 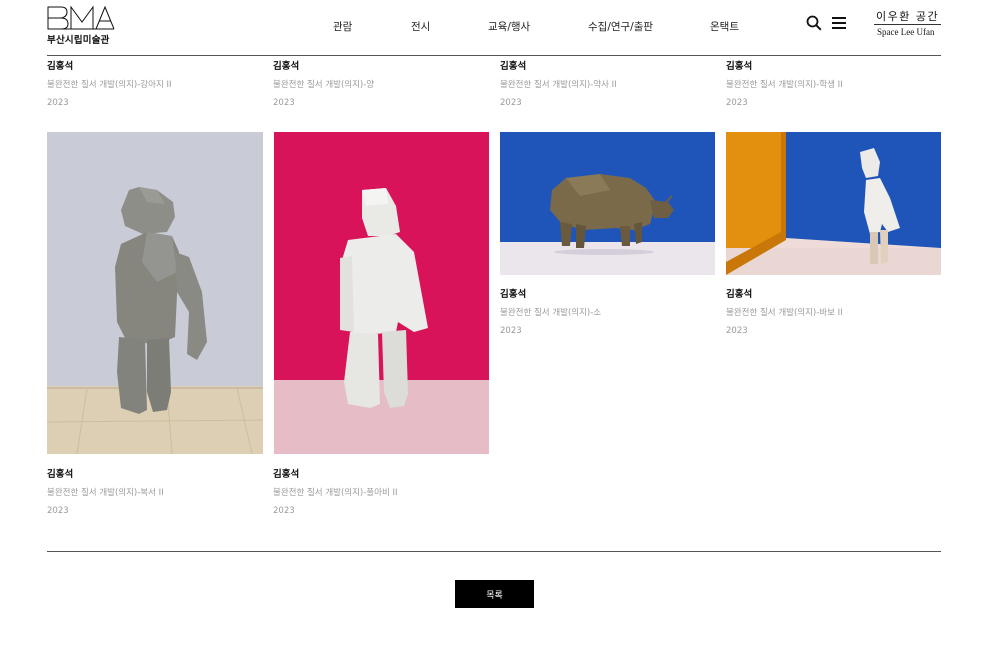 What do you see at coordinates (839, 23) in the screenshot?
I see `hamburger-menu-icon` at bounding box center [839, 23].